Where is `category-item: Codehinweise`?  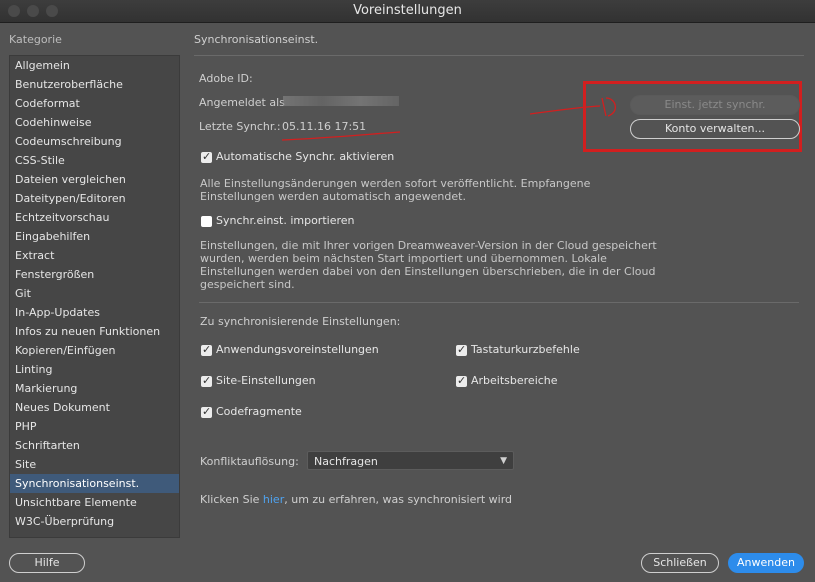 category-item: Codehinweise is located at coordinates (94, 122).